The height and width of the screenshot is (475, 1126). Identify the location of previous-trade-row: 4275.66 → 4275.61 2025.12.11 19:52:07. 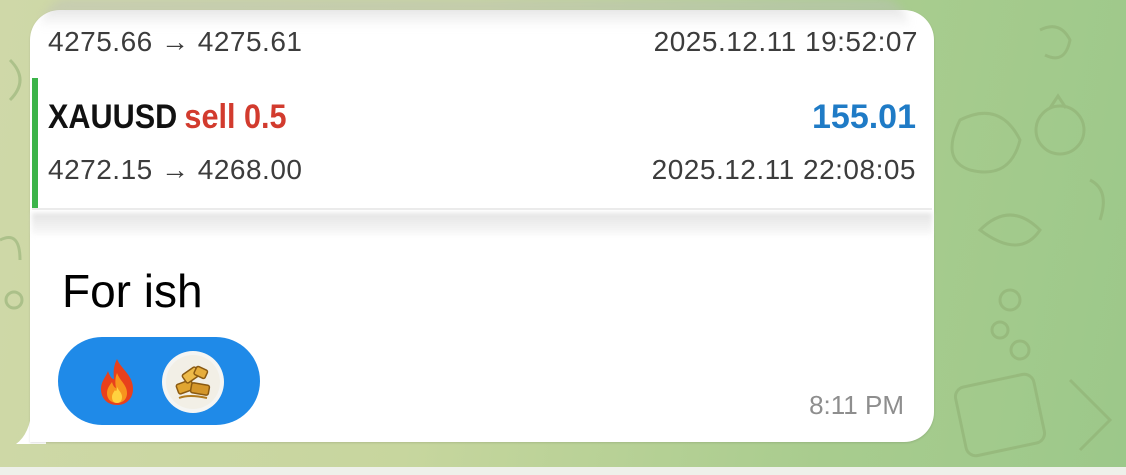
(483, 44).